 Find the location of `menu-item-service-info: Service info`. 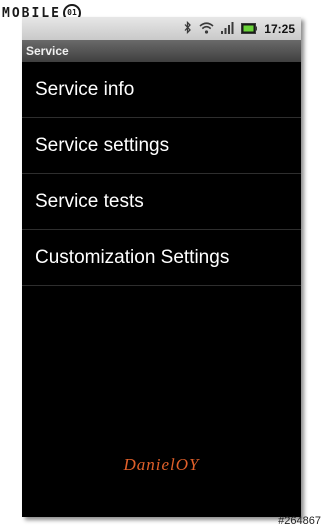

menu-item-service-info: Service info is located at coordinates (161, 90).